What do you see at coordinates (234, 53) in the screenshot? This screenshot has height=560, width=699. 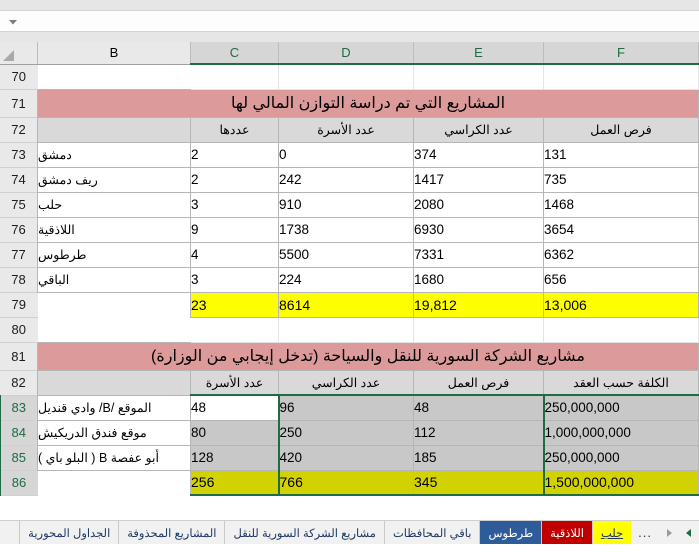 I see `column-header-C: C` at bounding box center [234, 53].